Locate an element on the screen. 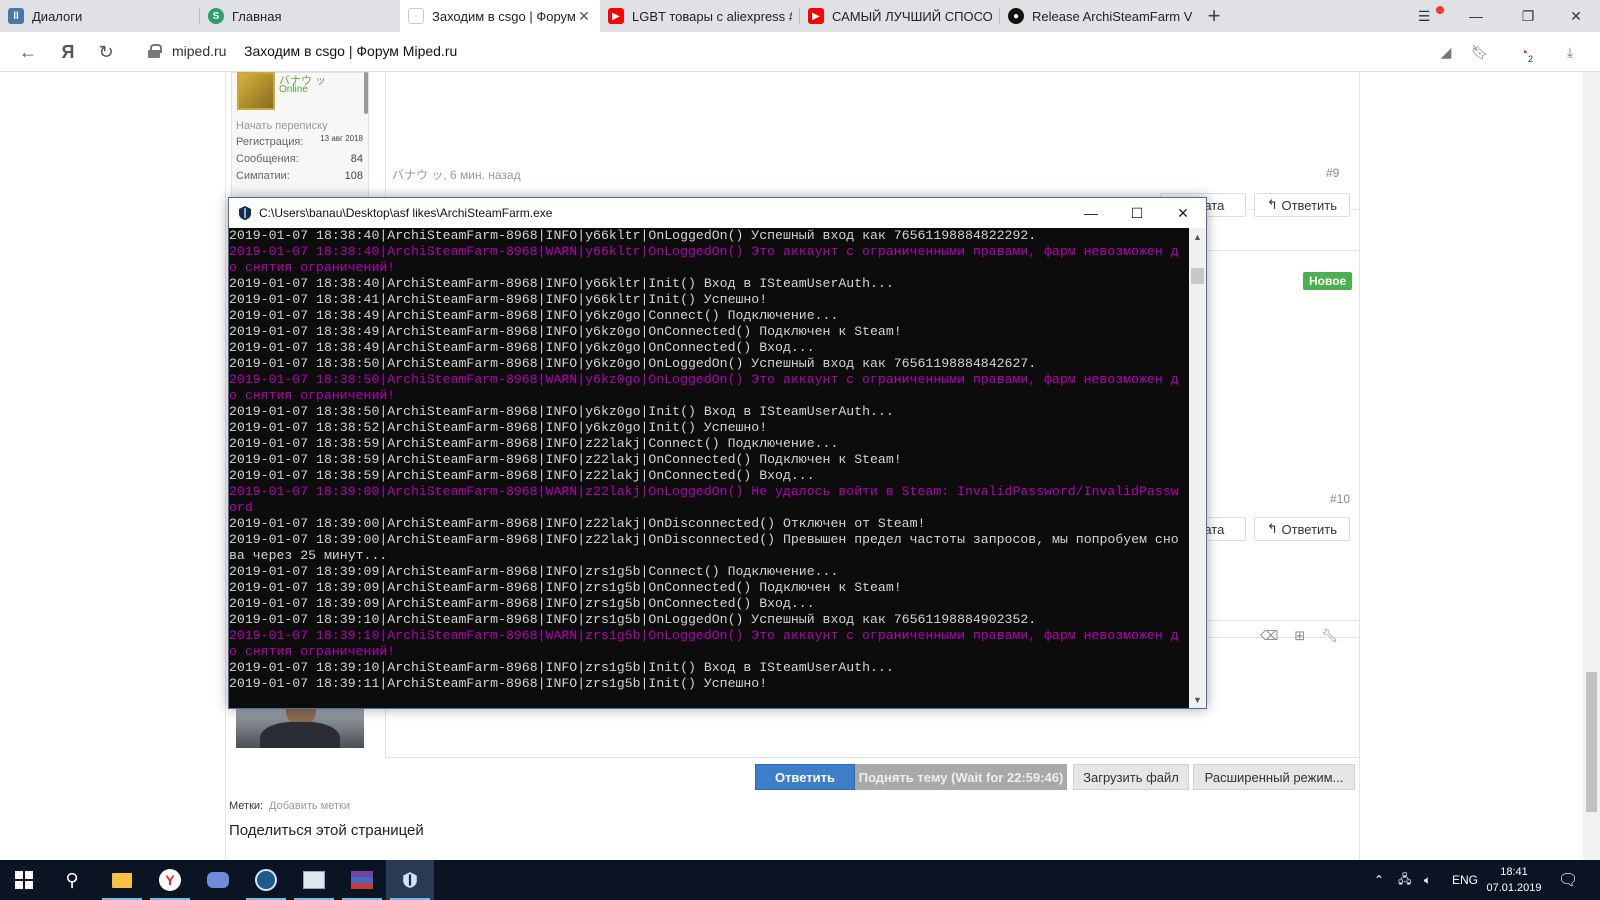 The height and width of the screenshot is (900, 1600). bookmark-icon: 🔖︎ is located at coordinates (1480, 52).